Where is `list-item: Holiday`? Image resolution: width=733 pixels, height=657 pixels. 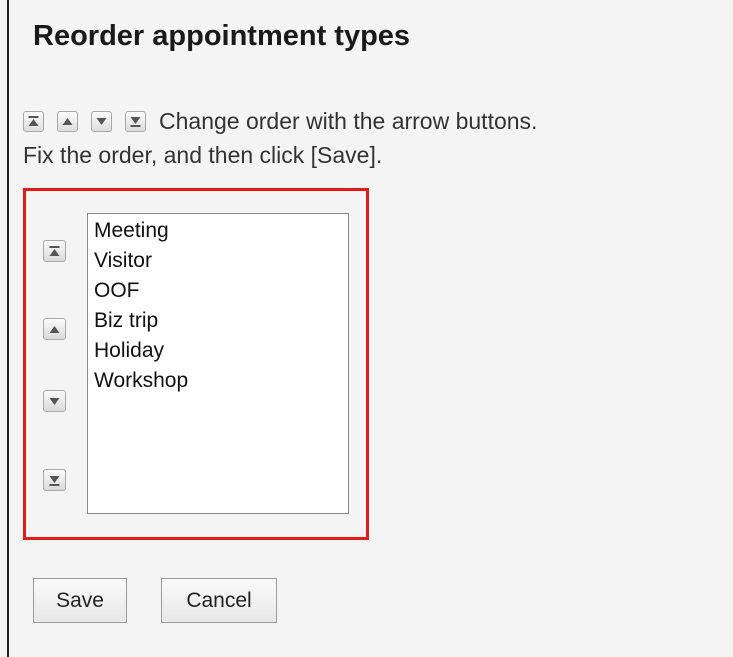
list-item: Holiday is located at coordinates (218, 351).